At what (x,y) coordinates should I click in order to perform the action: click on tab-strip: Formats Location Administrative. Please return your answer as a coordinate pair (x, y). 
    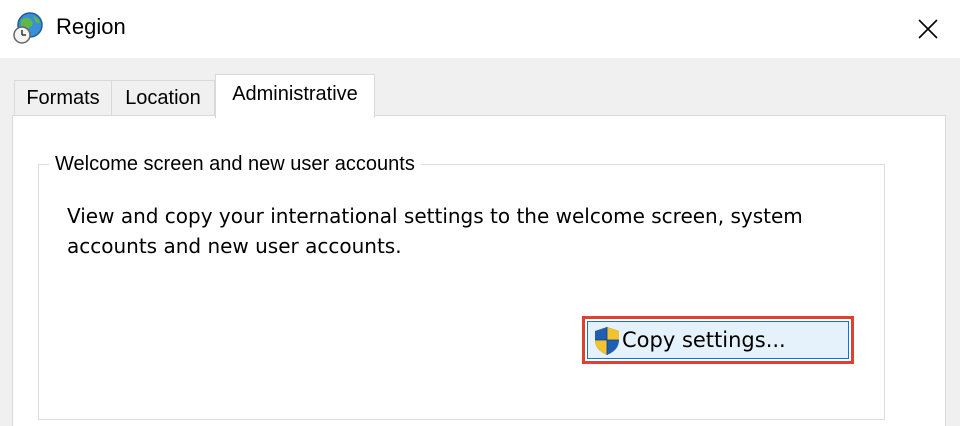
    Looking at the image, I should click on (480, 88).